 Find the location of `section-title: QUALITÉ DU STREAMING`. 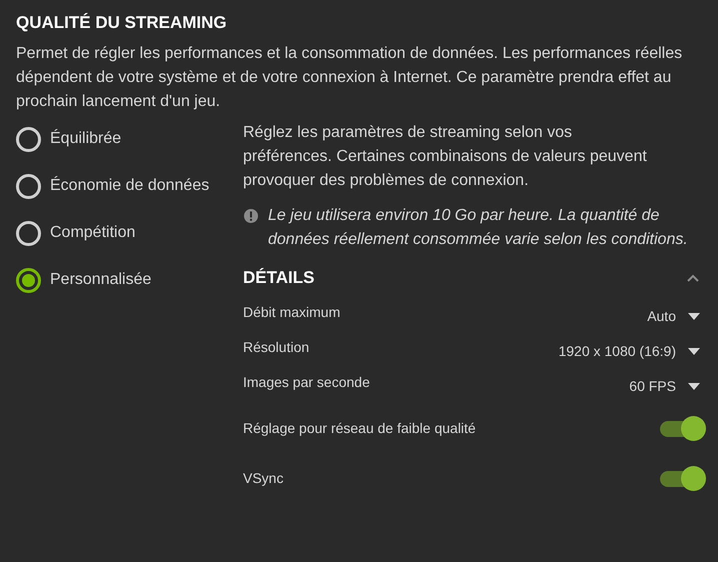

section-title: QUALITÉ DU STREAMING is located at coordinates (122, 23).